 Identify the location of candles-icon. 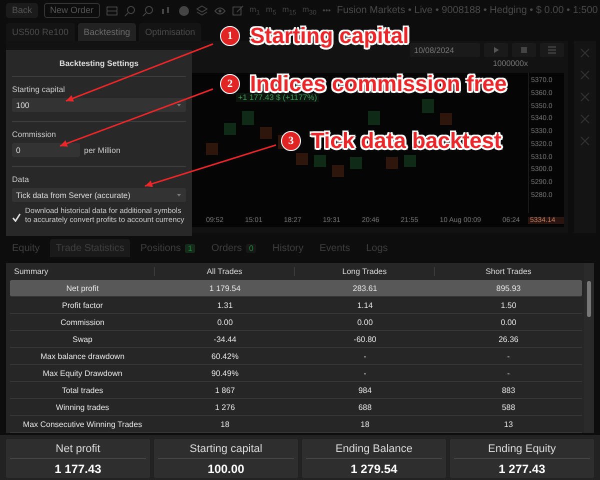
(166, 10).